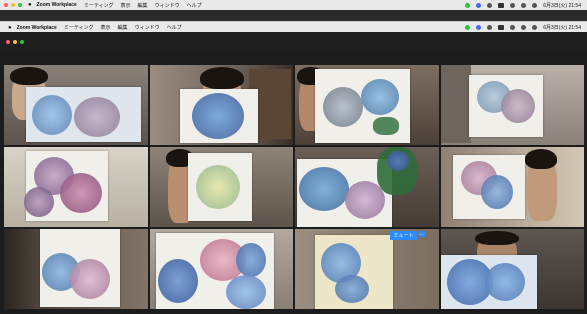  What do you see at coordinates (293, 15) in the screenshot?
I see `window-title-bar` at bounding box center [293, 15].